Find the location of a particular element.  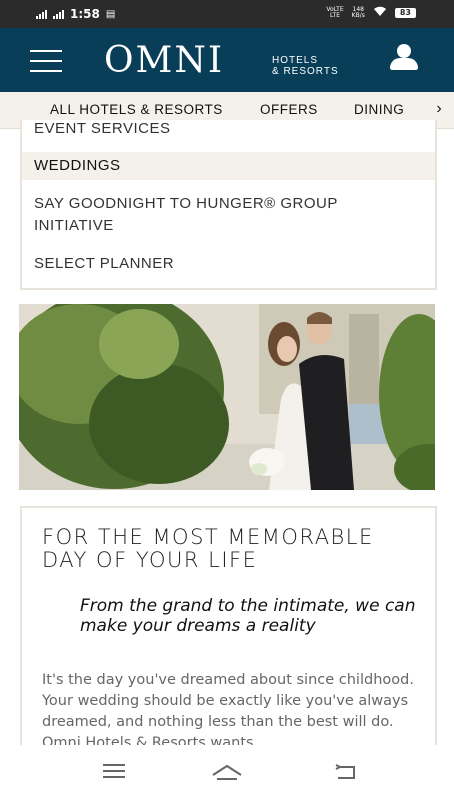

app-header: OMNI HOTELS & RESORTS is located at coordinates (227, 60).